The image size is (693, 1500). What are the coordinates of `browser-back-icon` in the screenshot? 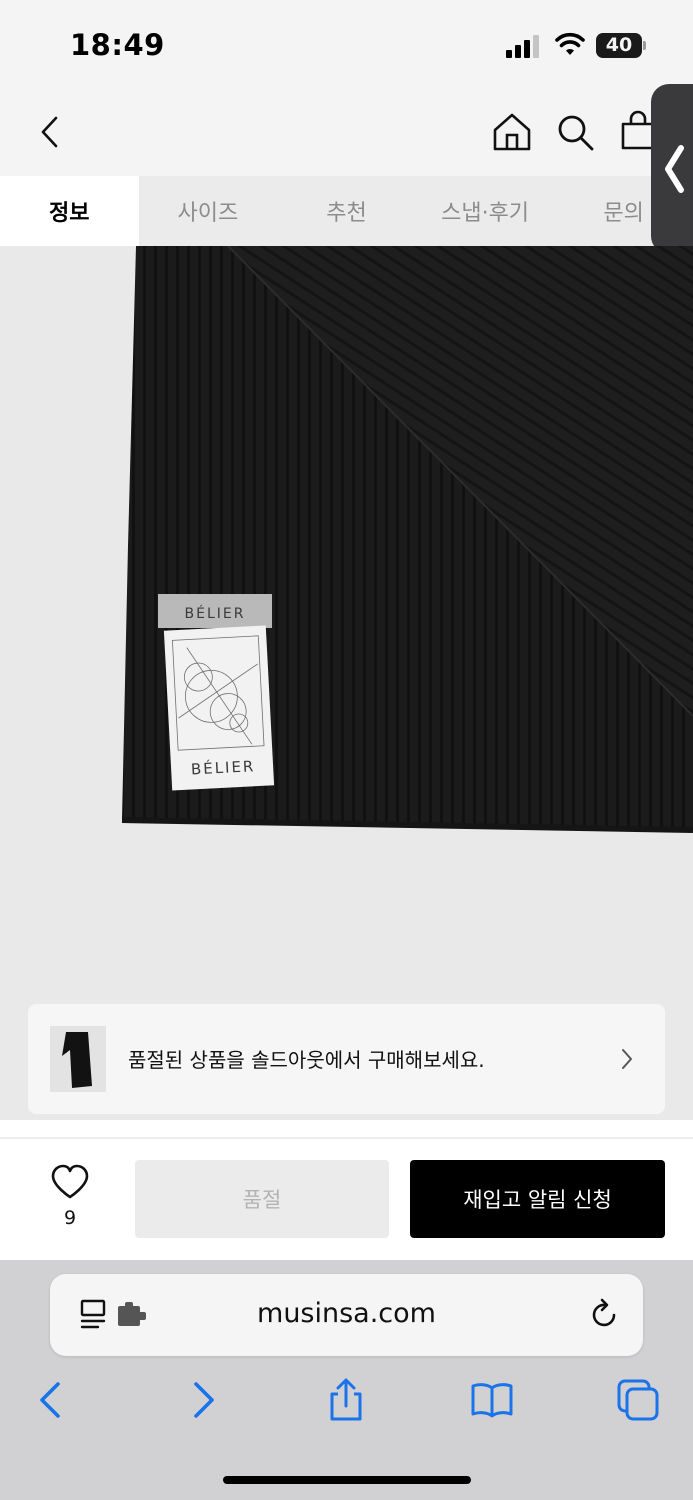 It's located at (52, 1400).